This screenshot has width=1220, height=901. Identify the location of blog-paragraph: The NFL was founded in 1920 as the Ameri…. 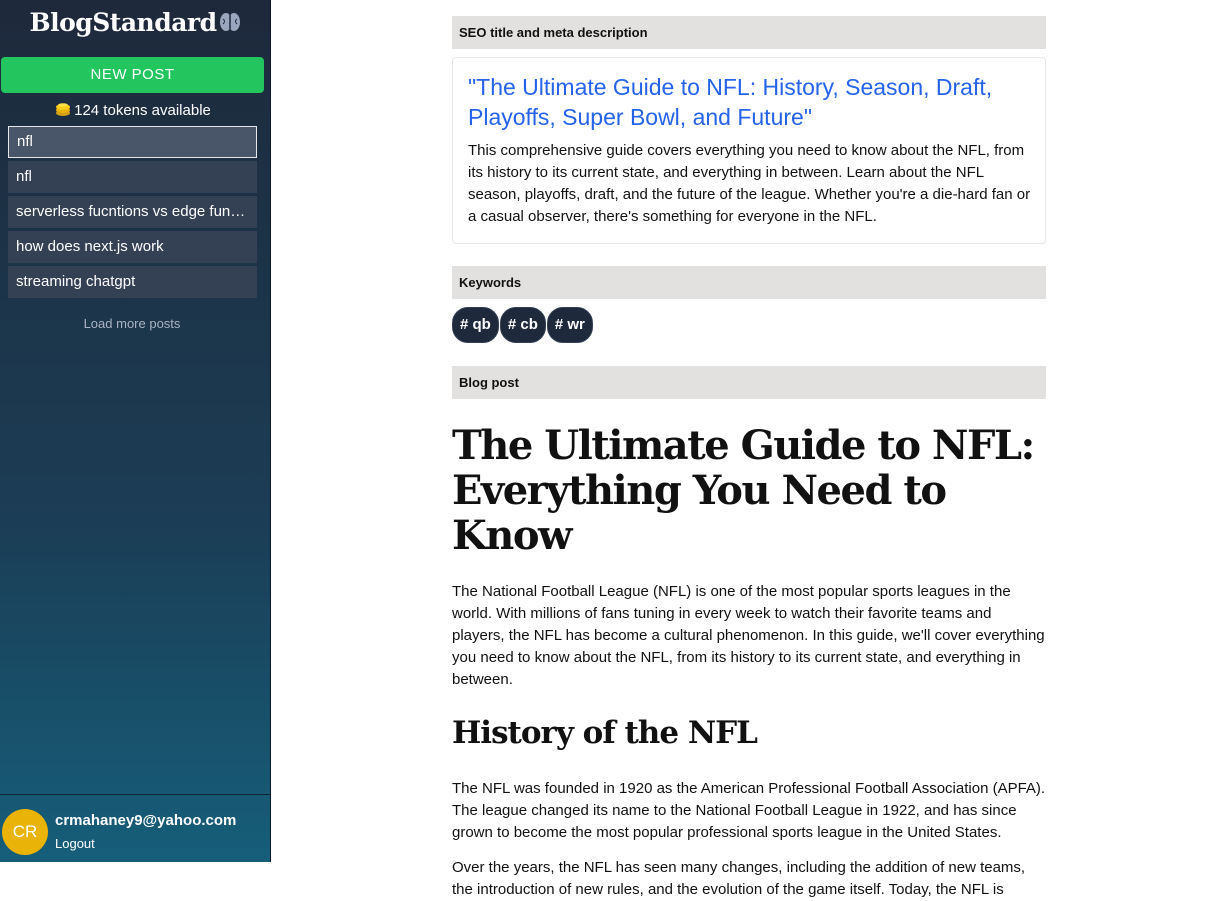
(749, 810).